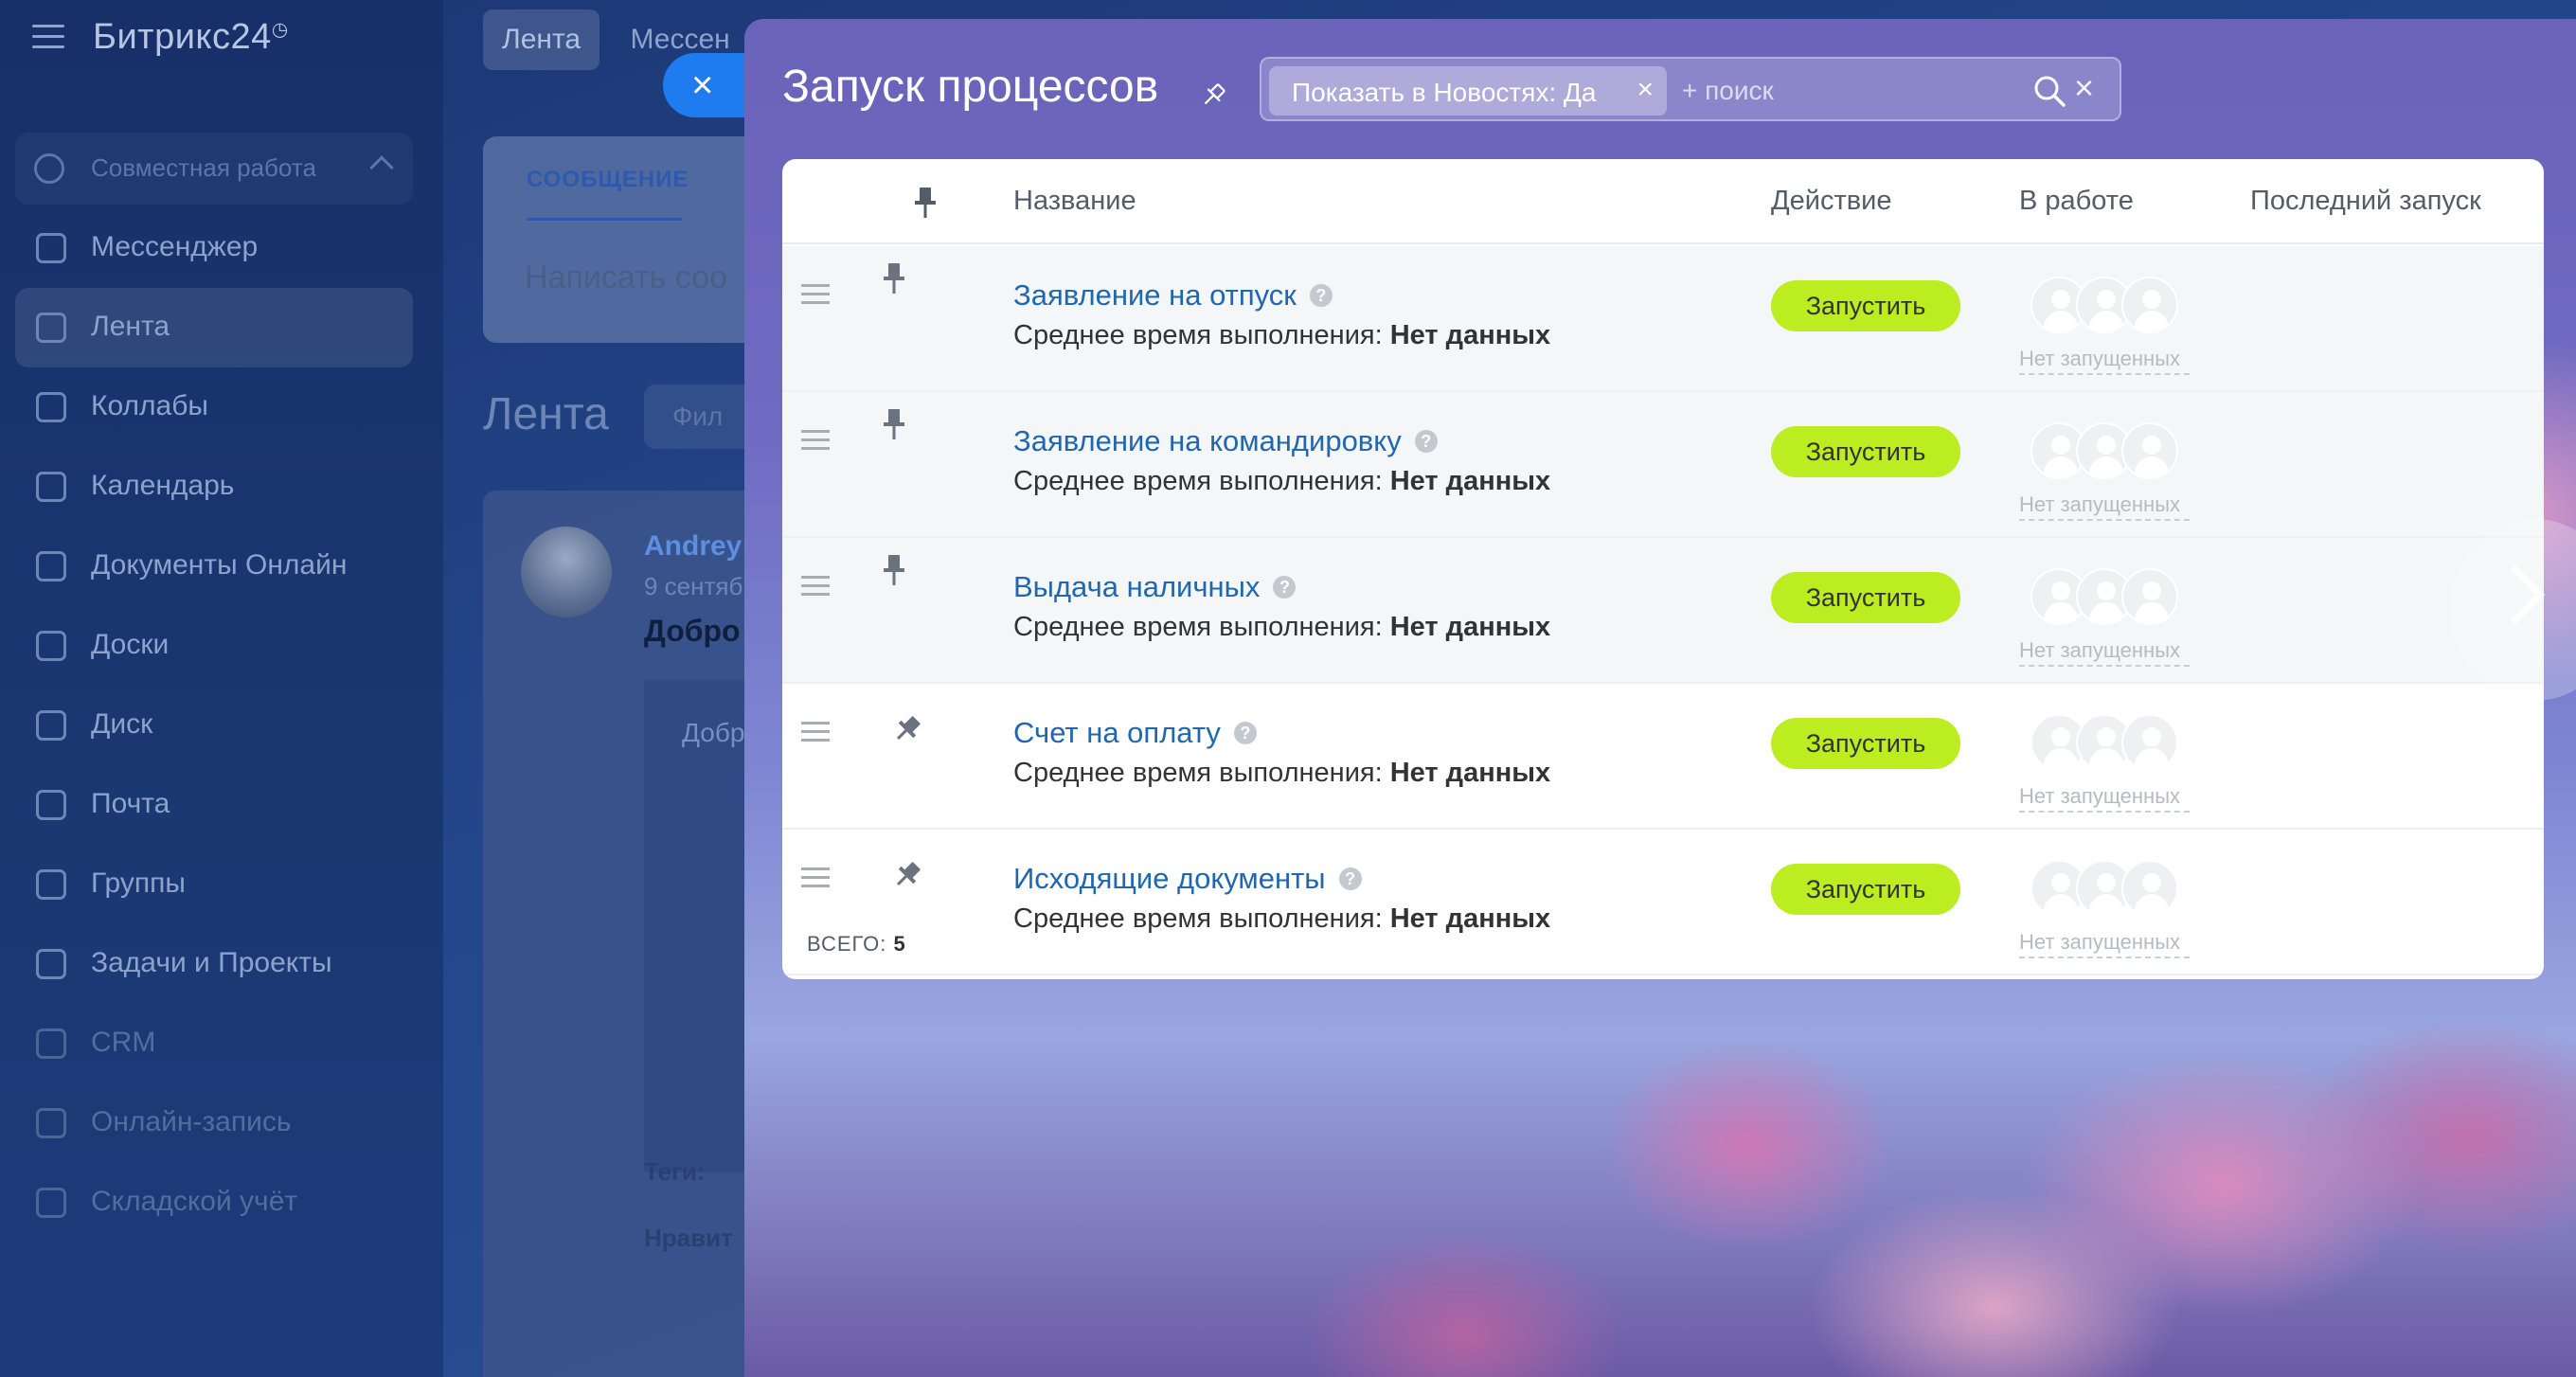 This screenshot has width=2576, height=1377. What do you see at coordinates (693, 546) in the screenshot?
I see `post-author: Andrey` at bounding box center [693, 546].